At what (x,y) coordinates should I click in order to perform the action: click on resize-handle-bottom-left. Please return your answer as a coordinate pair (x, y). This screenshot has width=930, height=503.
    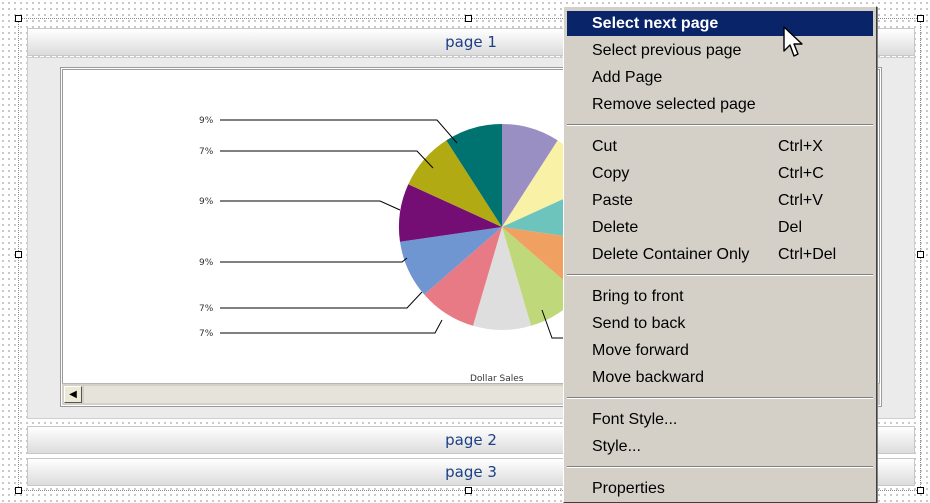
    Looking at the image, I should click on (18, 490).